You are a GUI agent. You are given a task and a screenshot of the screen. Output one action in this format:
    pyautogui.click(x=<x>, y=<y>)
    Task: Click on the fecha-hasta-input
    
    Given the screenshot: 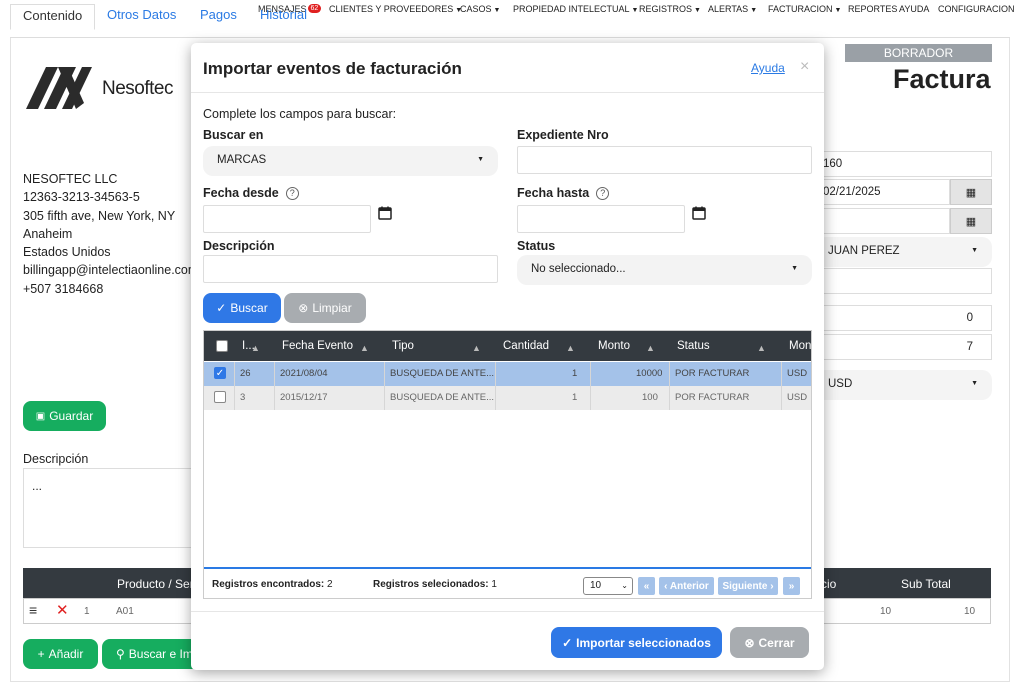 What is the action you would take?
    pyautogui.click(x=601, y=219)
    